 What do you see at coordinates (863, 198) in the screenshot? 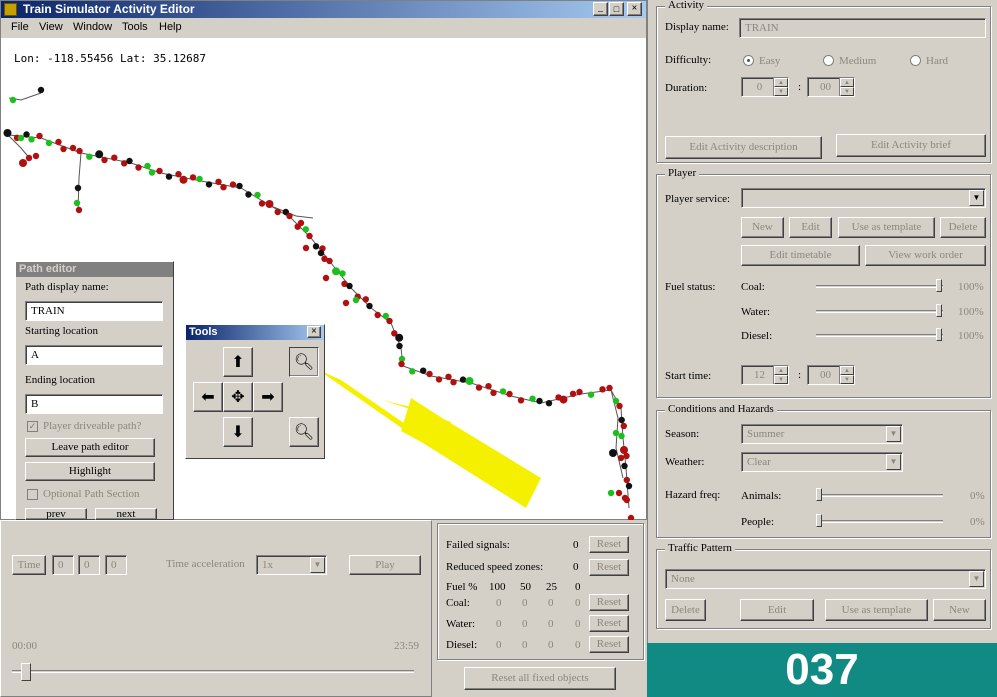
I see `player-service-select: ▼` at bounding box center [863, 198].